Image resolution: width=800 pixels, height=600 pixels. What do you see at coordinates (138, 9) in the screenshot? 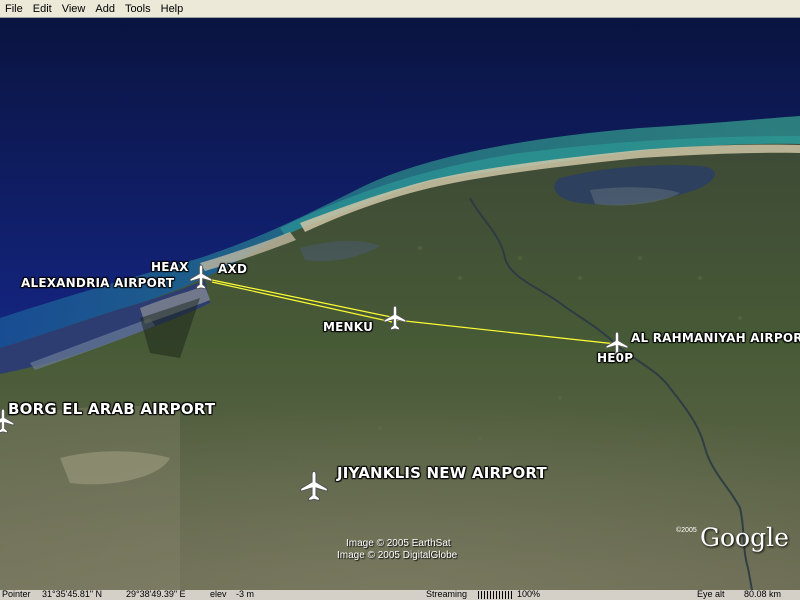
I see `menu-tools: Tools` at bounding box center [138, 9].